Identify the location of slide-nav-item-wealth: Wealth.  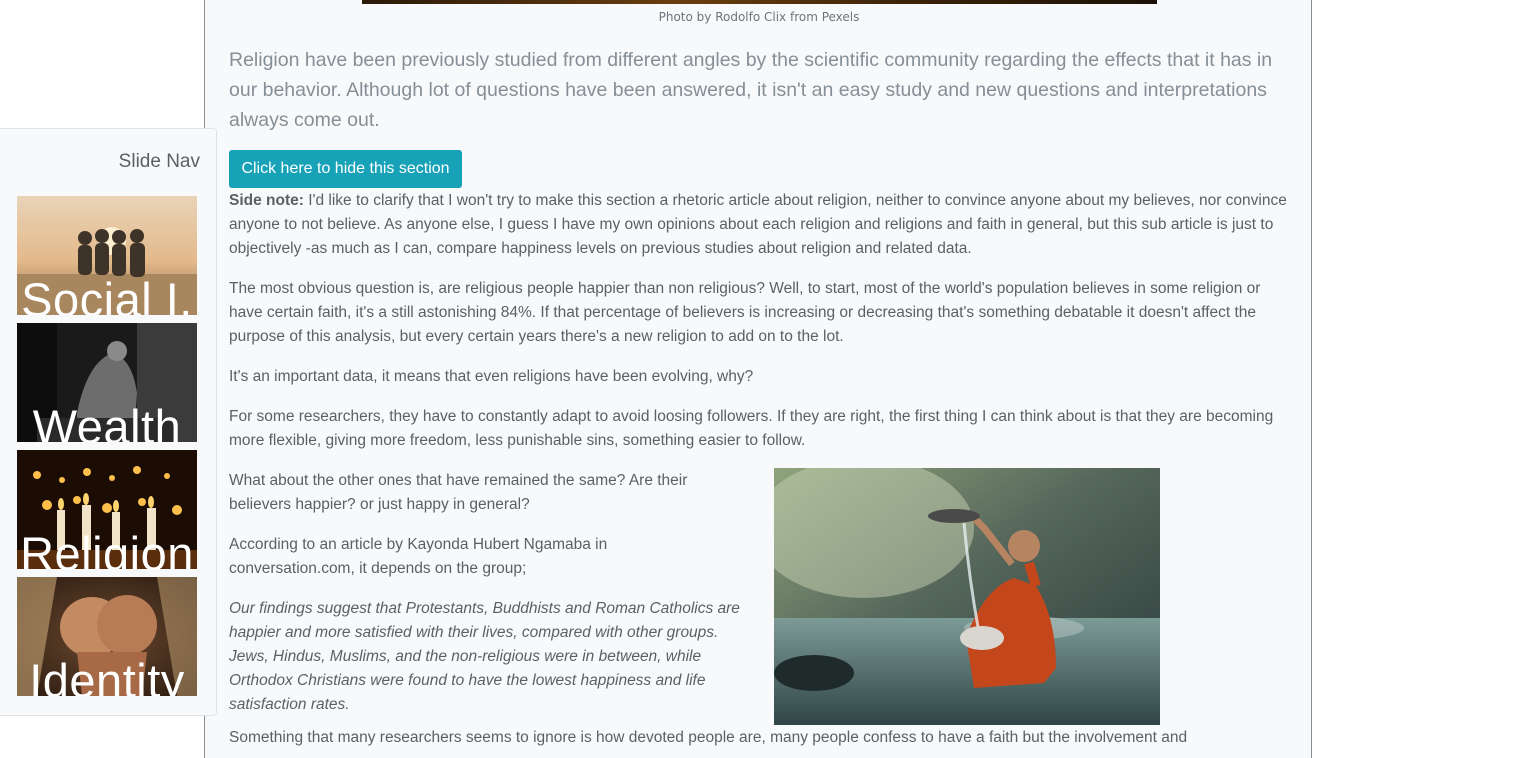
(107, 382).